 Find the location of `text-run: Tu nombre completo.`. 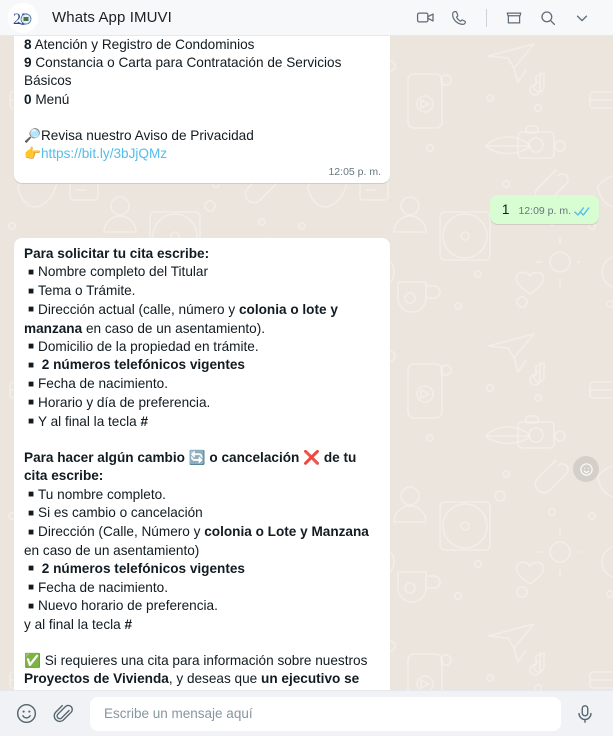

text-run: Tu nombre completo. is located at coordinates (102, 494).